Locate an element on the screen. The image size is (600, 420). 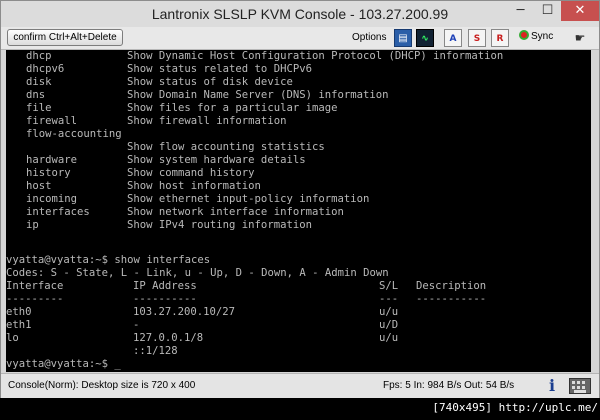
help-description: Show host information is located at coordinates (194, 186).